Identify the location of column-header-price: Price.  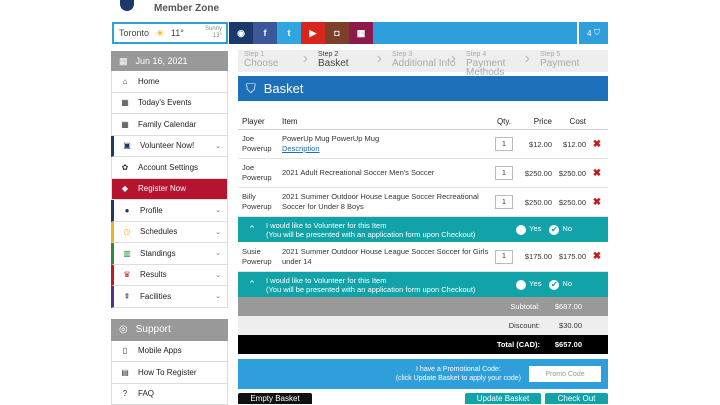
(535, 121).